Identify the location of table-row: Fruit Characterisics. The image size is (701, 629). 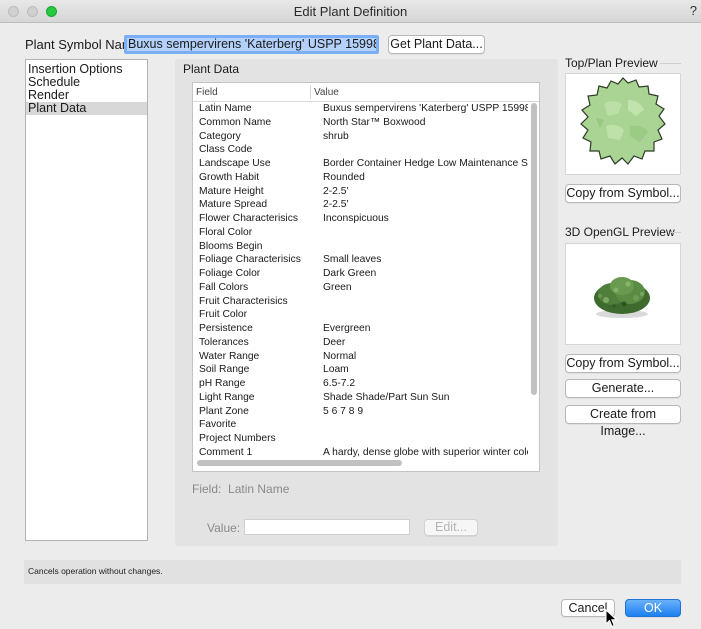
(361, 302).